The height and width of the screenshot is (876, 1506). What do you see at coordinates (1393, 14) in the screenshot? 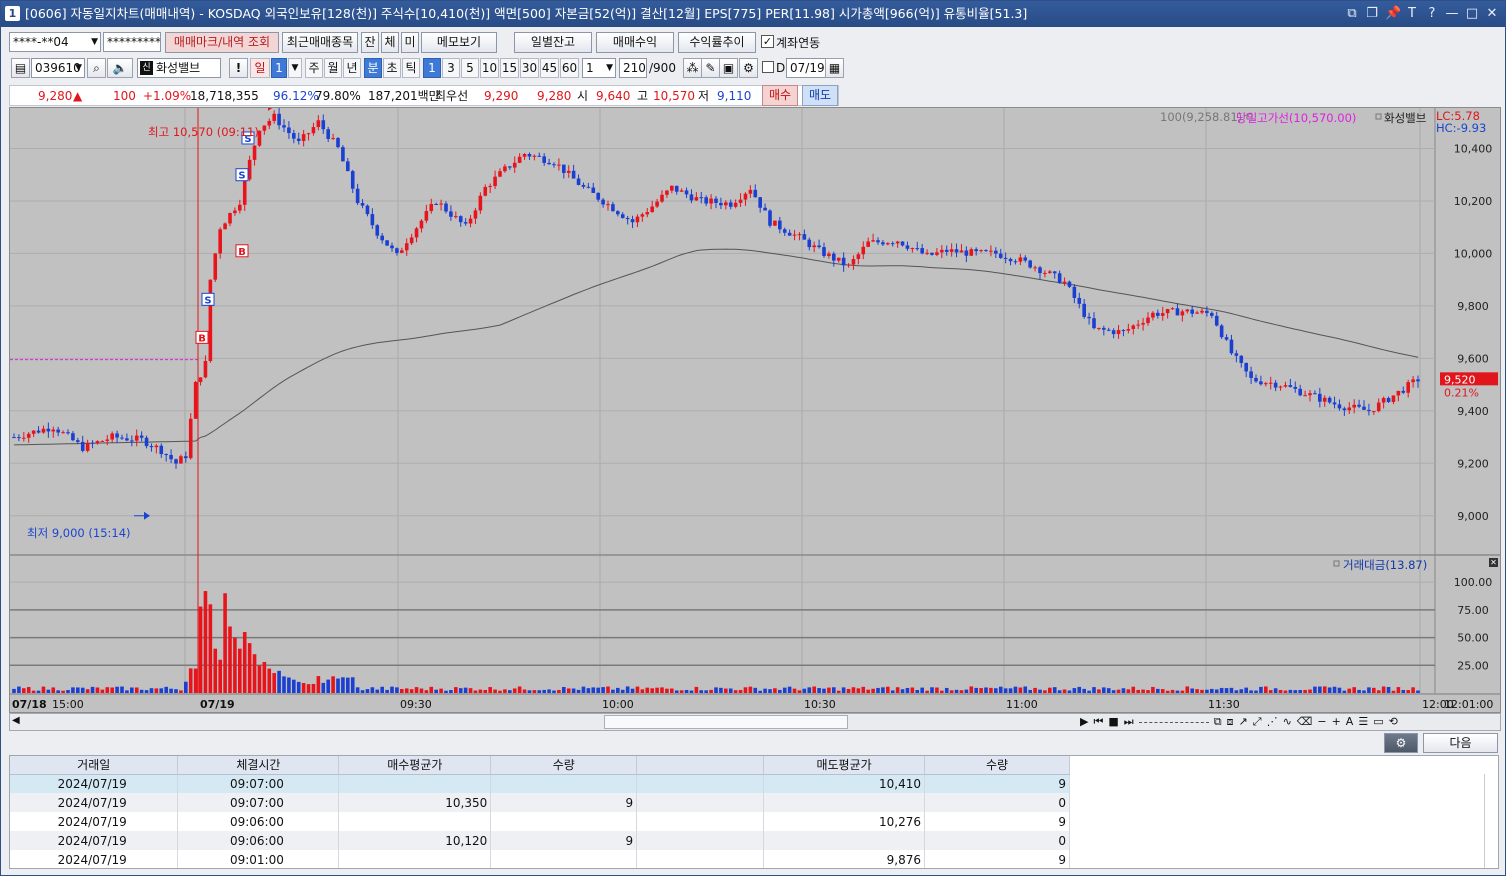
I see `pin-icon: 📌` at bounding box center [1393, 14].